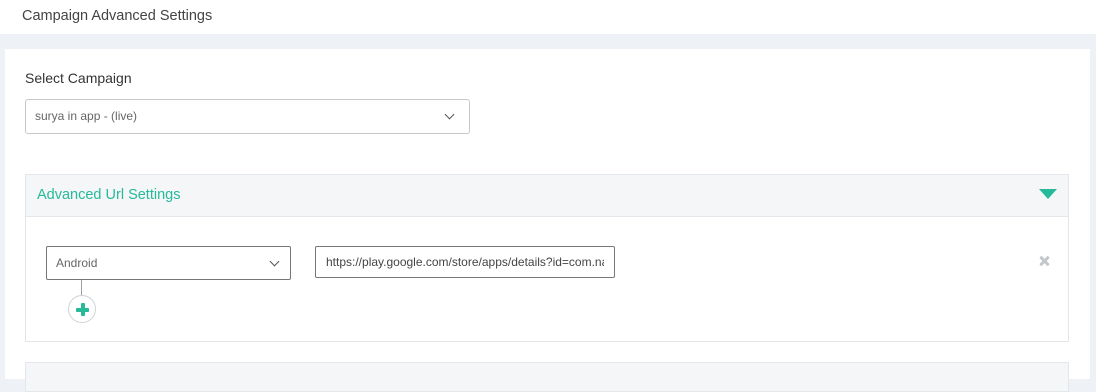  What do you see at coordinates (548, 17) in the screenshot?
I see `page-header: Campaign Advanced Settings` at bounding box center [548, 17].